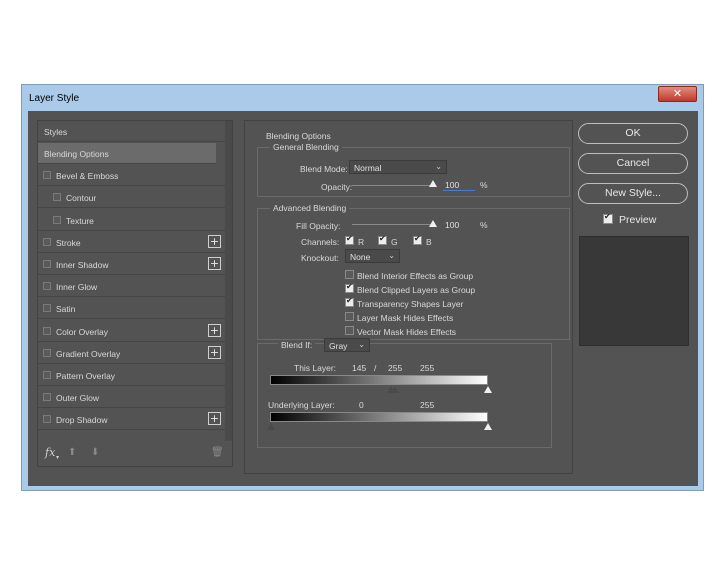 This screenshot has width=725, height=576. What do you see at coordinates (633, 163) in the screenshot?
I see `cancel-button: Cancel` at bounding box center [633, 163].